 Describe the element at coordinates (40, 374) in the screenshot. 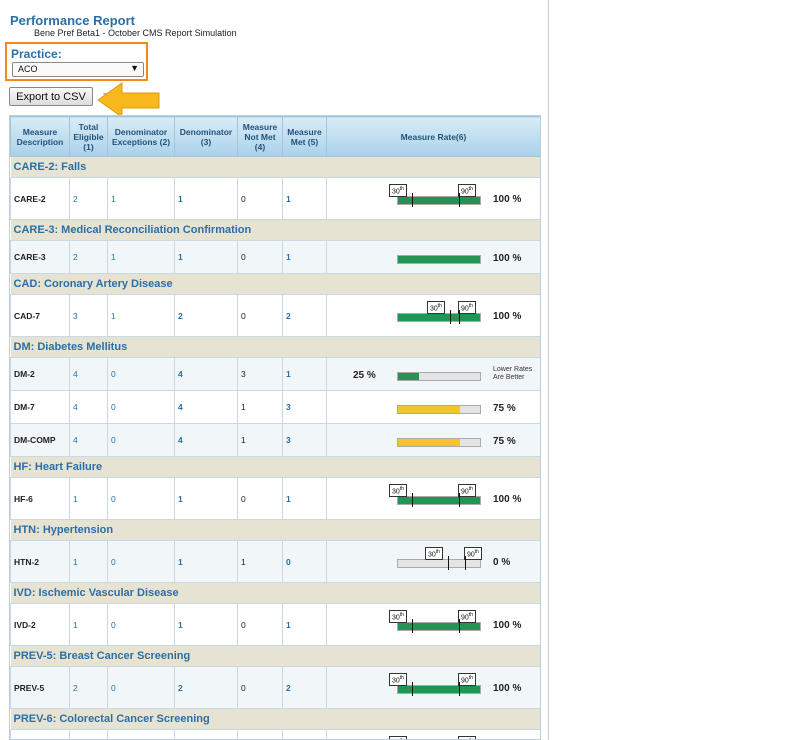

I see `measure-code: DM-2` at that location.